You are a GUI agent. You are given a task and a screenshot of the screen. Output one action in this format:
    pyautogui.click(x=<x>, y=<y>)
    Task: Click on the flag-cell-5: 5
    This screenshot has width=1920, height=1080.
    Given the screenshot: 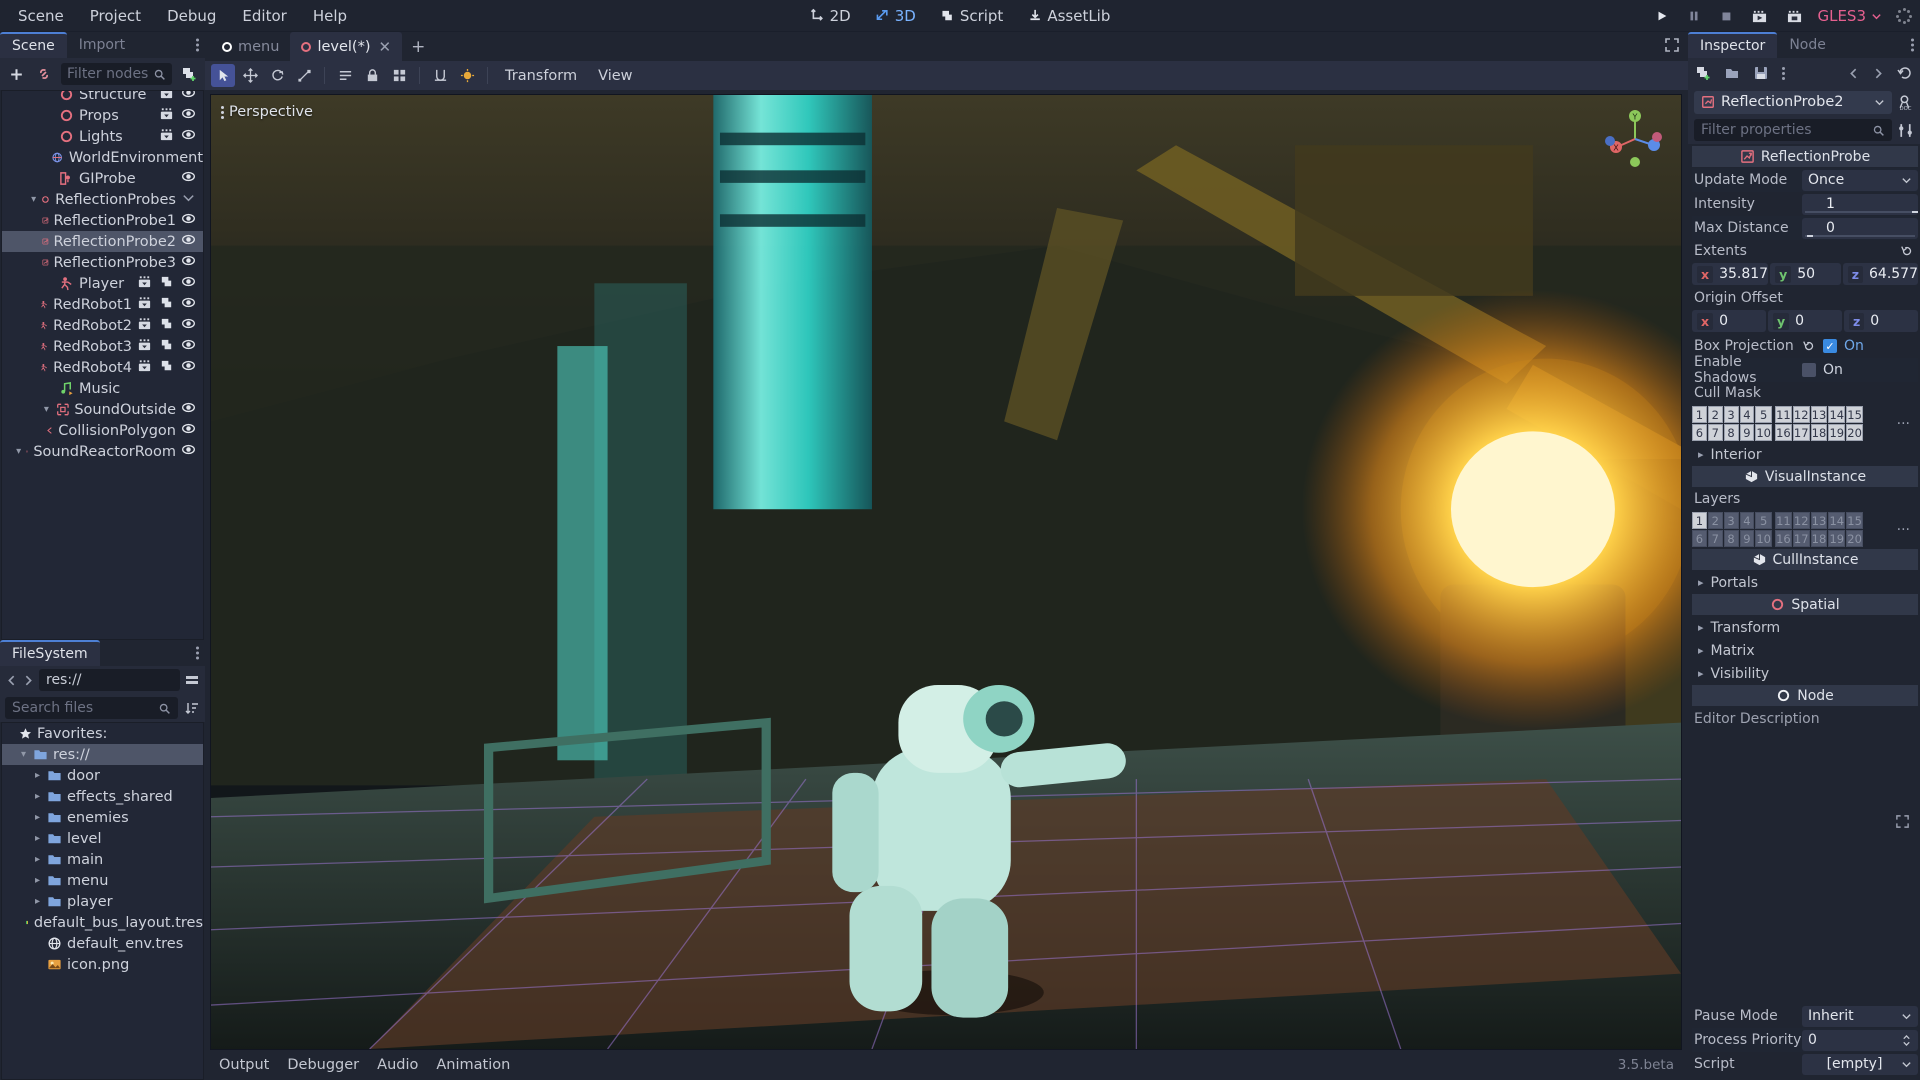 What is the action you would take?
    pyautogui.click(x=1763, y=520)
    